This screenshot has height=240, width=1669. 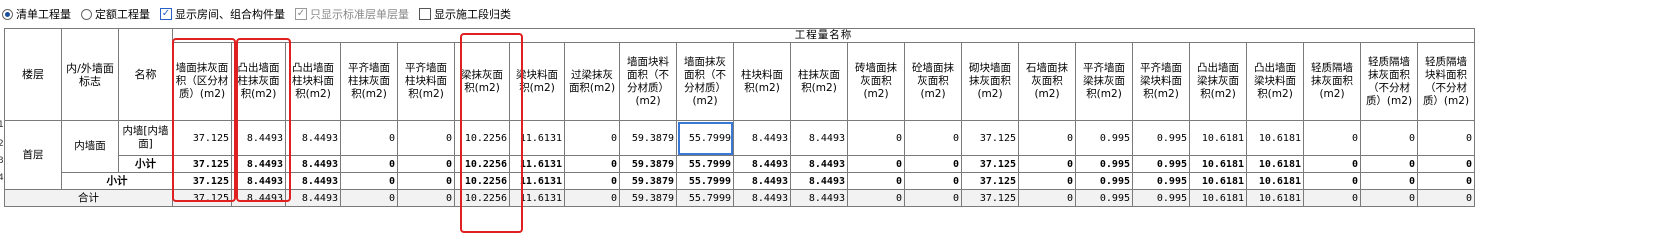 What do you see at coordinates (705, 81) in the screenshot?
I see `column-header: 墙面抹灰面积（不分材质）(m2)` at bounding box center [705, 81].